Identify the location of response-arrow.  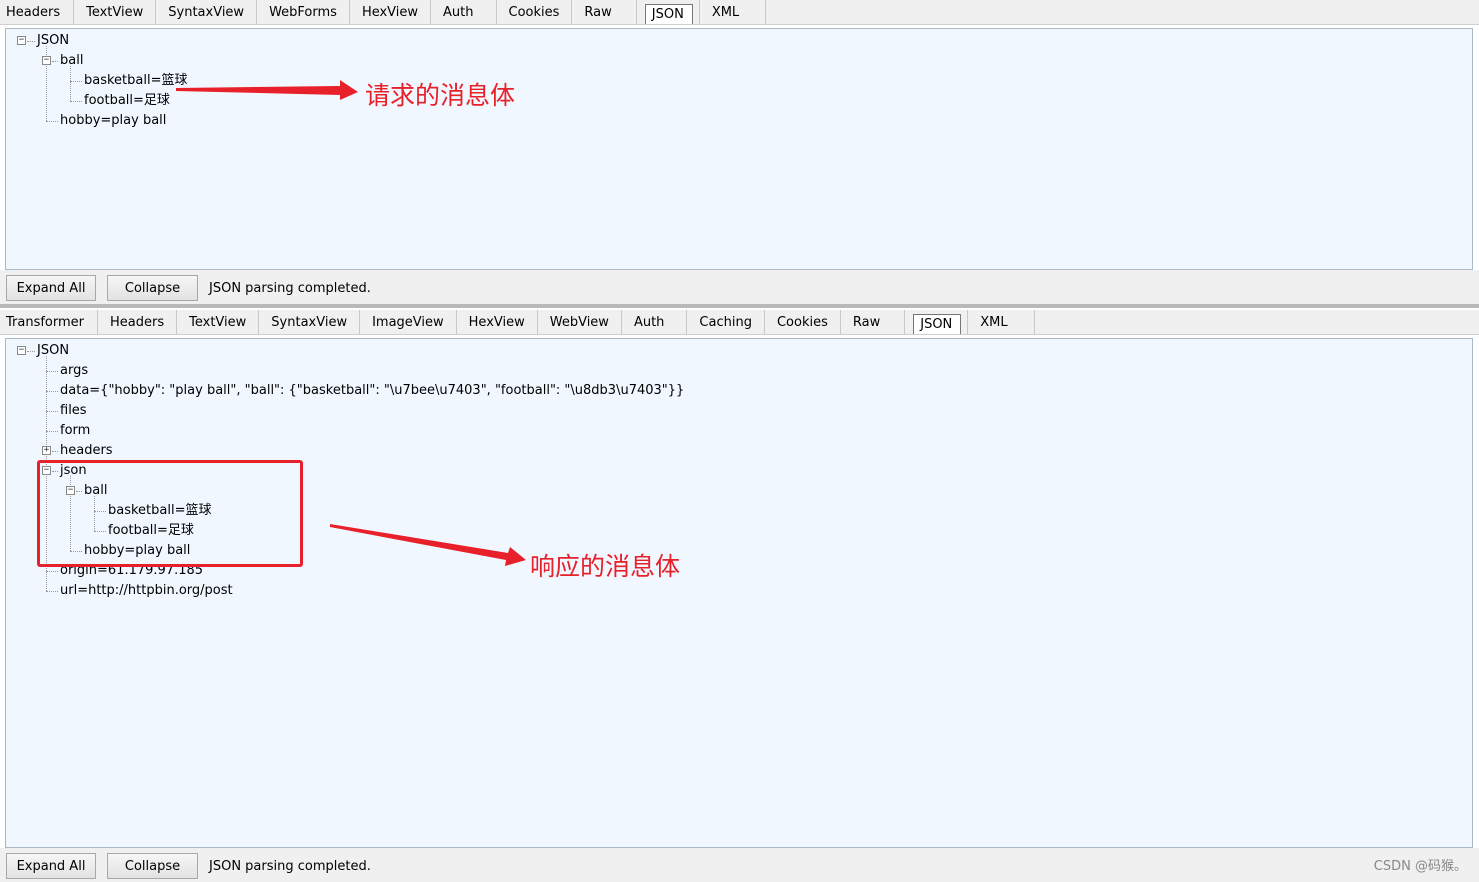
(428, 545).